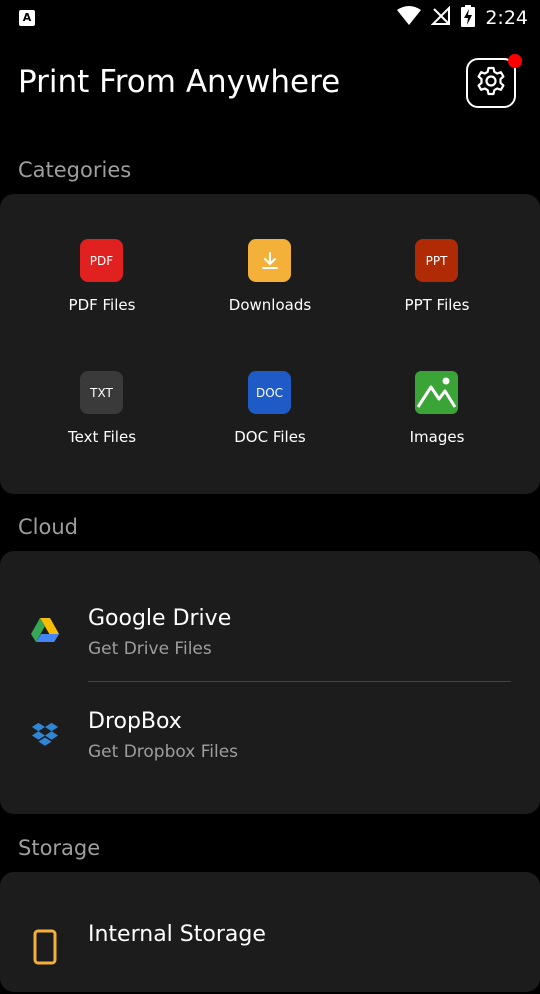 The image size is (540, 994). I want to click on no-signal-icon, so click(440, 17).